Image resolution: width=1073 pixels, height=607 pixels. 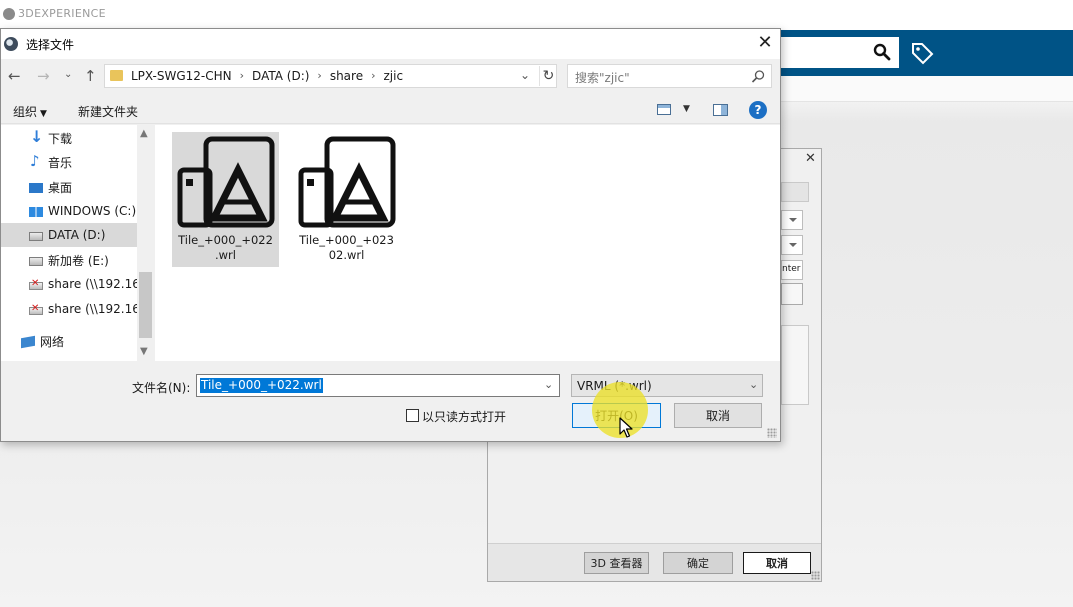 What do you see at coordinates (225, 247) in the screenshot?
I see `file-name: Tile_+000_+022 .wrl` at bounding box center [225, 247].